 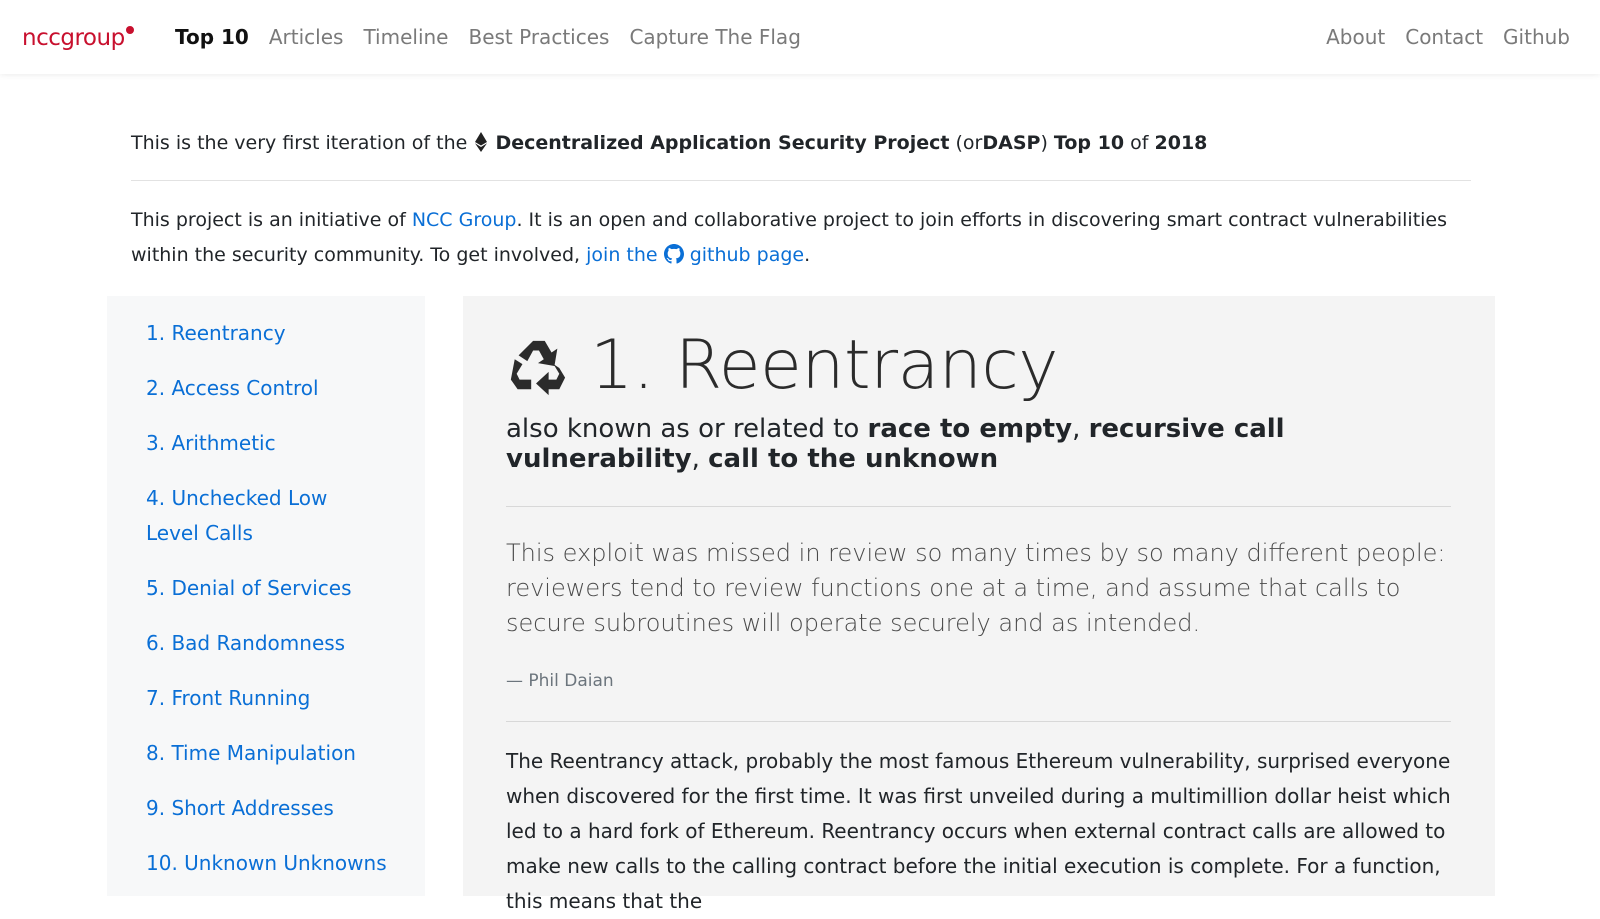 I want to click on acronym: DASP, so click(x=1011, y=143).